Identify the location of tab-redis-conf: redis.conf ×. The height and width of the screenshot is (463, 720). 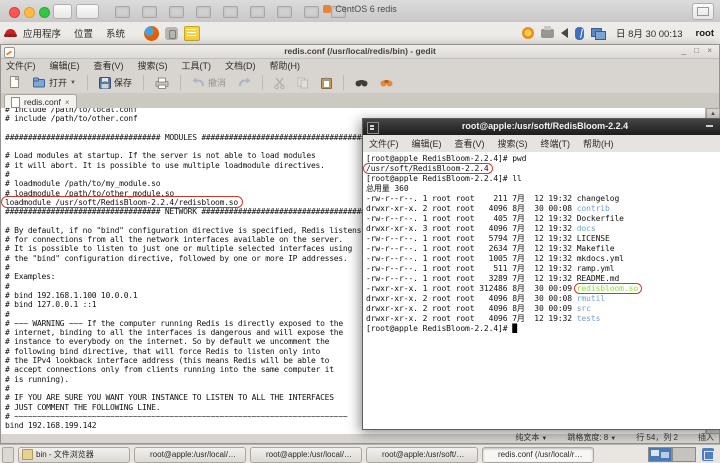
(40, 101).